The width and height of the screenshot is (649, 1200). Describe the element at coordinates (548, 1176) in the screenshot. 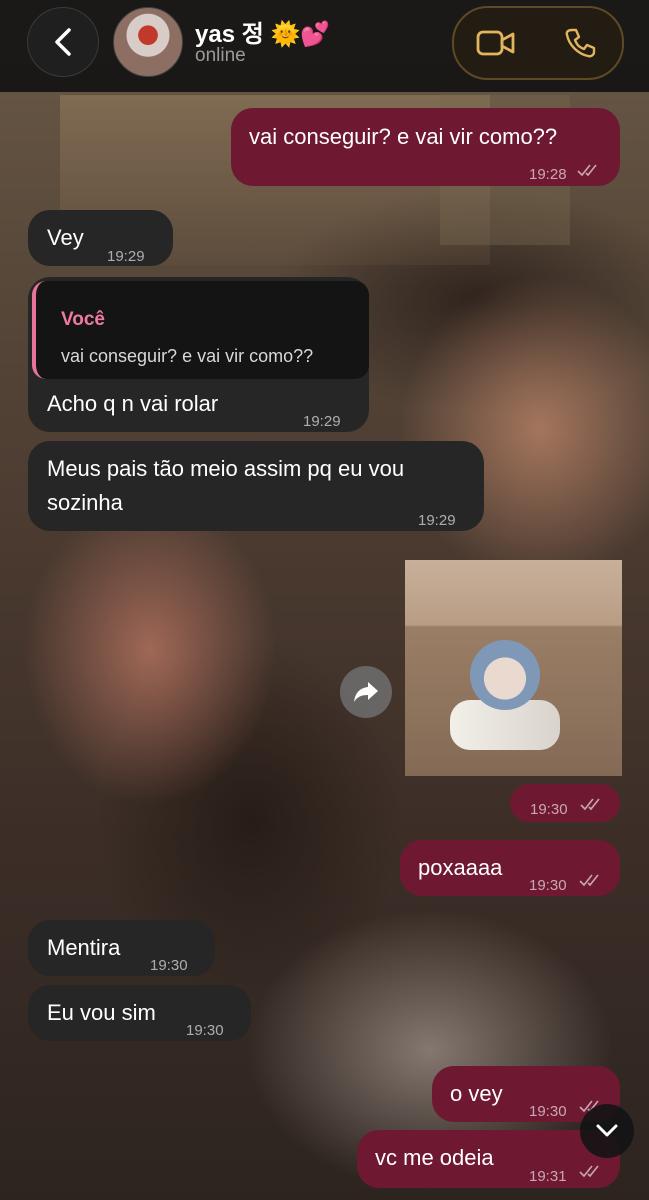

I see `message-time: 19:31` at that location.